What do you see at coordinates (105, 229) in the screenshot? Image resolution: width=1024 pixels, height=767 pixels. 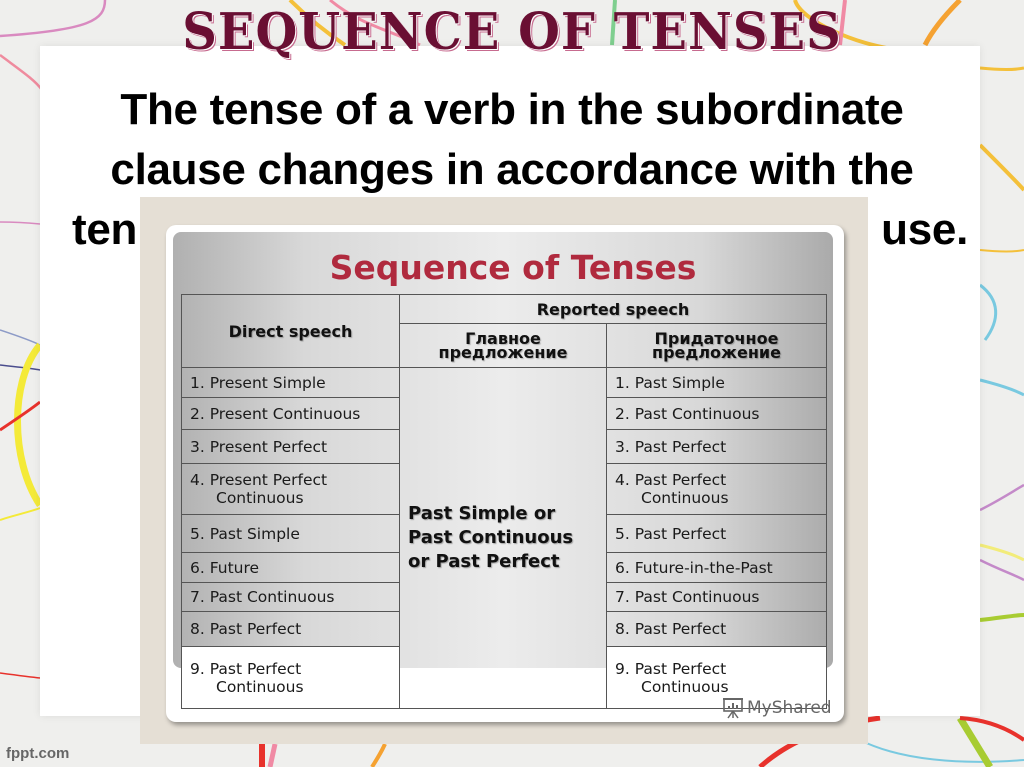 I see `body-line-3-left: ten` at bounding box center [105, 229].